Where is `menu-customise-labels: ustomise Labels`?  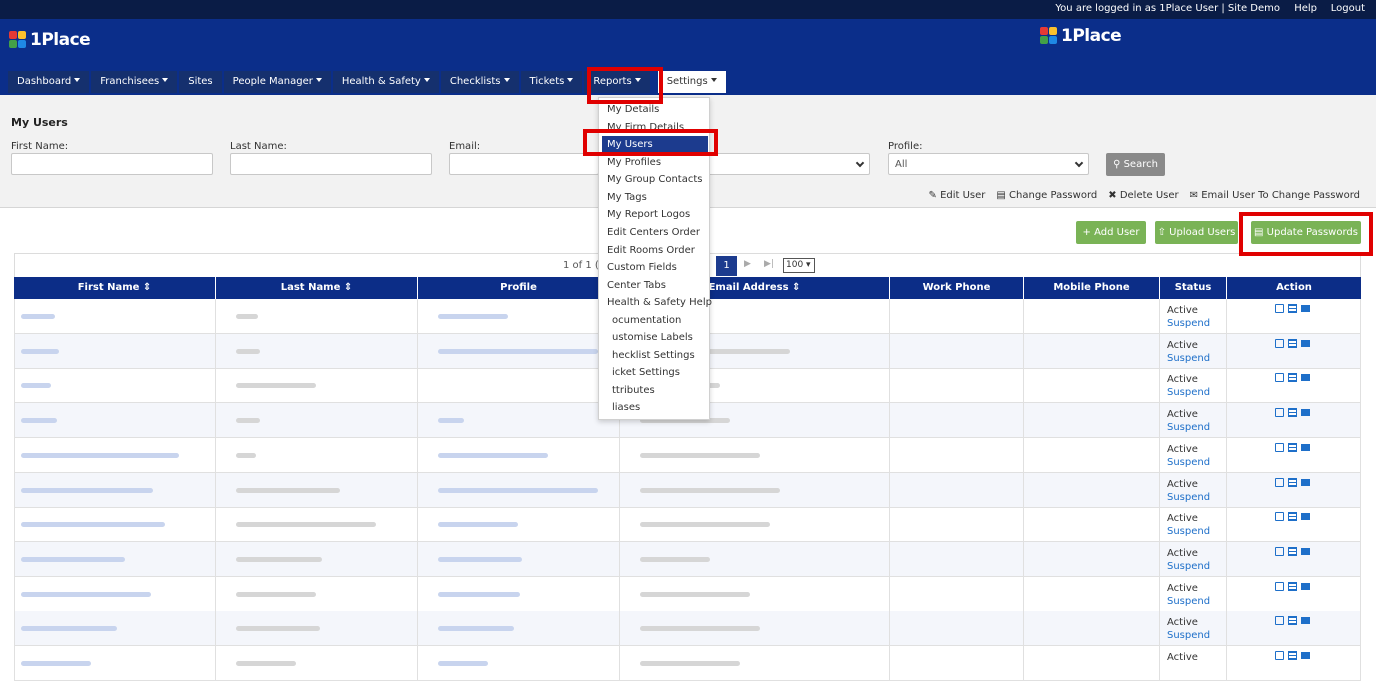
menu-customise-labels: ustomise Labels is located at coordinates (652, 337).